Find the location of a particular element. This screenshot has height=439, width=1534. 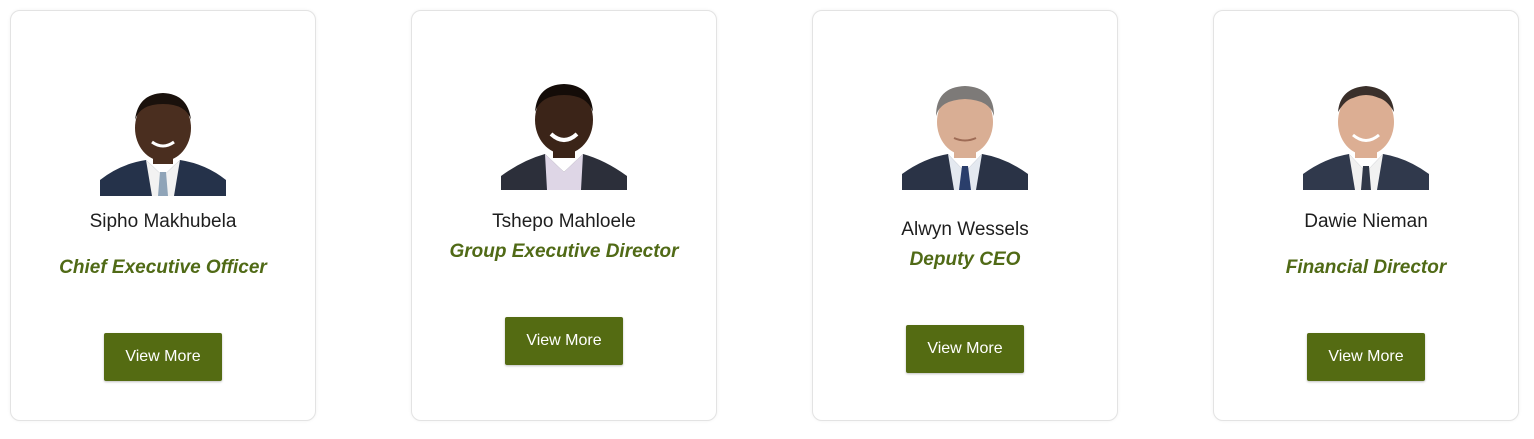

member-role: Deputy CEO is located at coordinates (965, 259).